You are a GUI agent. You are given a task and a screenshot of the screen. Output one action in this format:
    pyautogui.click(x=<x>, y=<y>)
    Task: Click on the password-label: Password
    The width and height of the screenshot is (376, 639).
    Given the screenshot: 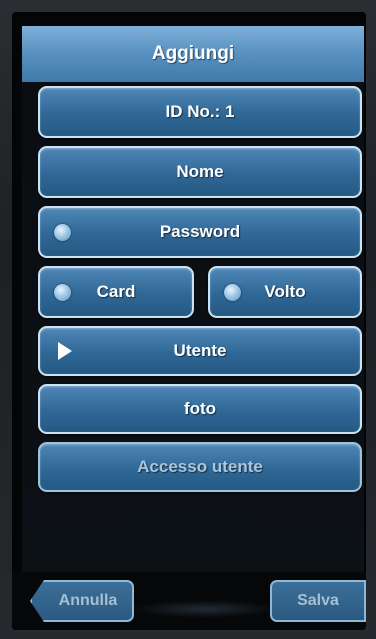 What is the action you would take?
    pyautogui.click(x=200, y=231)
    